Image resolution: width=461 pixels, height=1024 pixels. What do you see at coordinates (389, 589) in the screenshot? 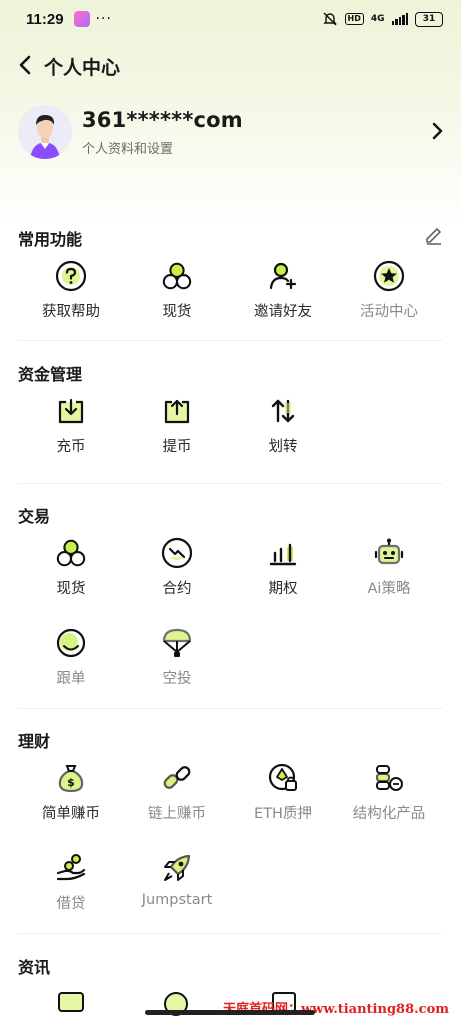
I see `grid-item-label: Ai策略` at bounding box center [389, 589].